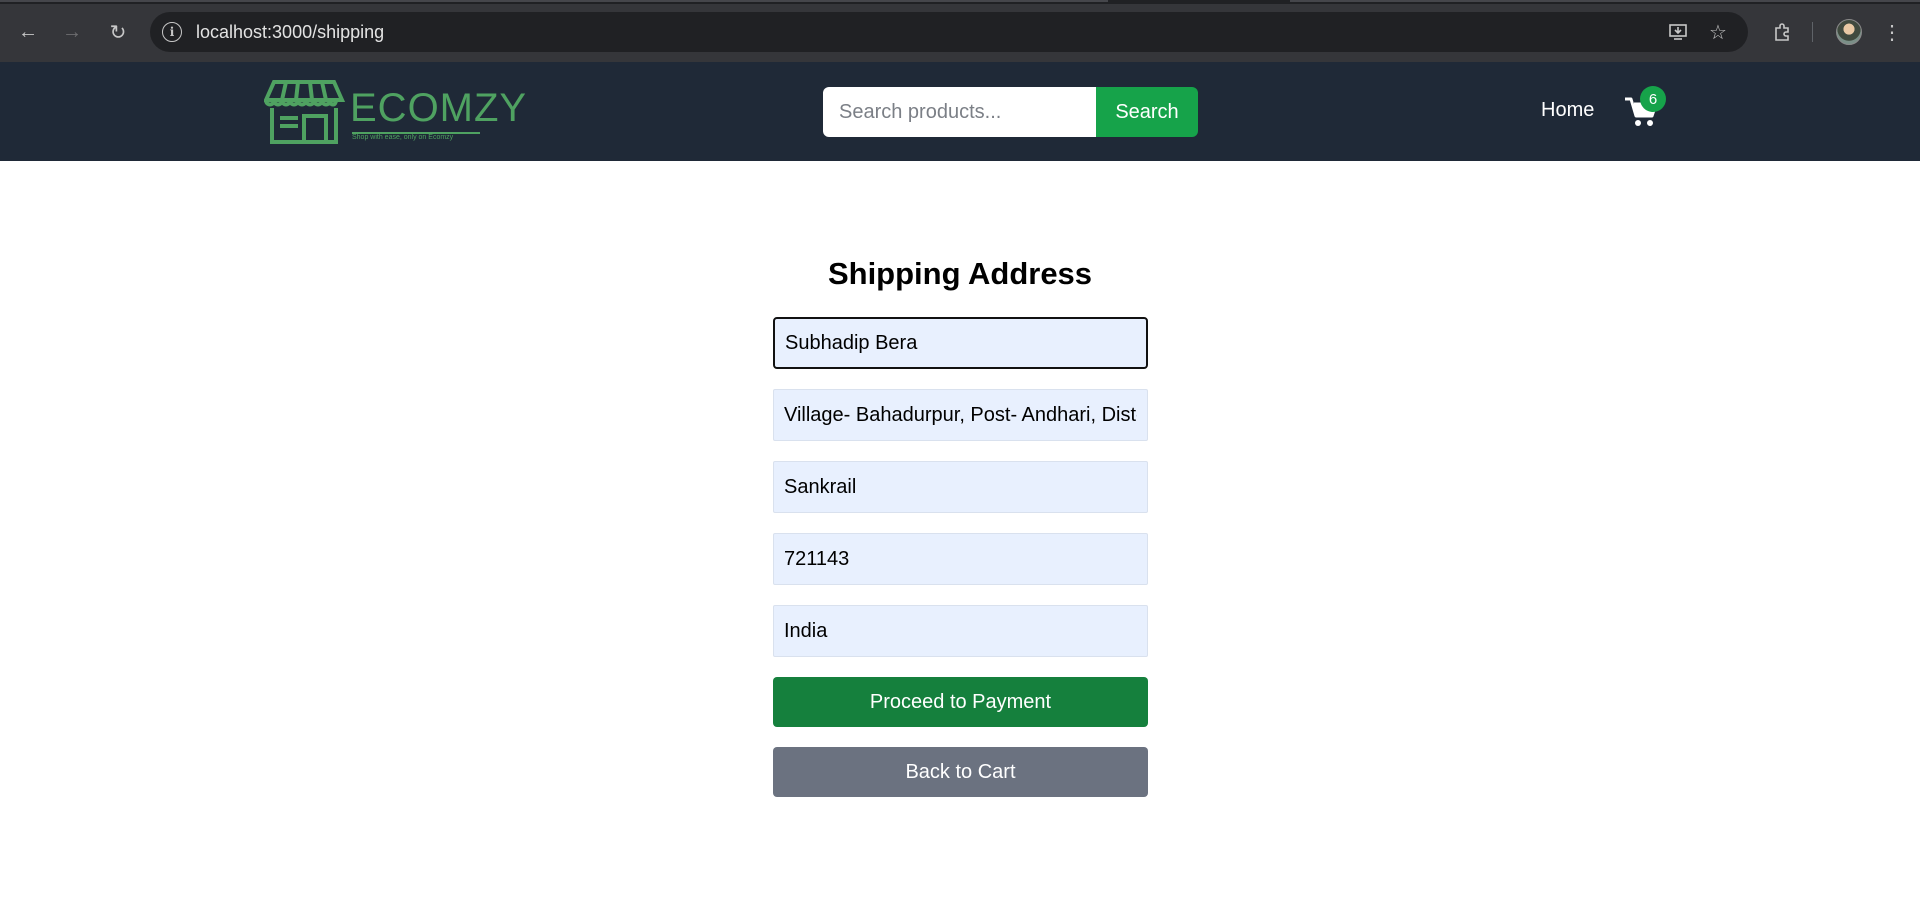 The width and height of the screenshot is (1920, 922). I want to click on site-logo: ECOMZY Shop with ease, only on Ecomzy, so click(395, 113).